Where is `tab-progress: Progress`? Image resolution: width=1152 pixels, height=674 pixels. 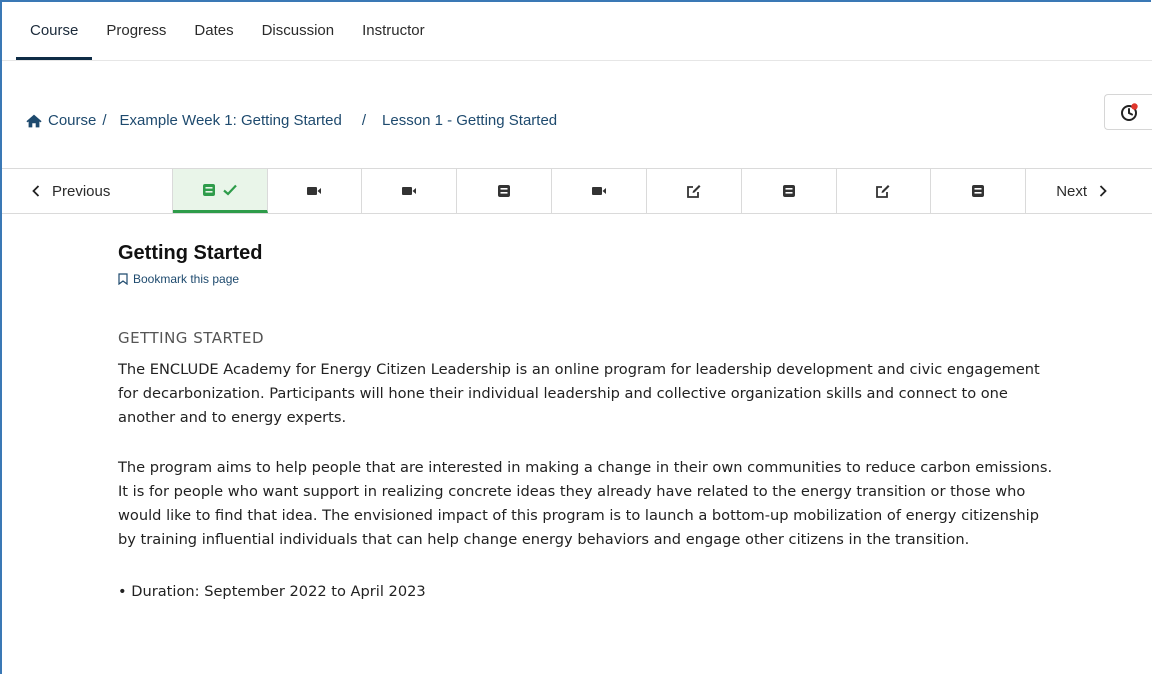 tab-progress: Progress is located at coordinates (136, 30).